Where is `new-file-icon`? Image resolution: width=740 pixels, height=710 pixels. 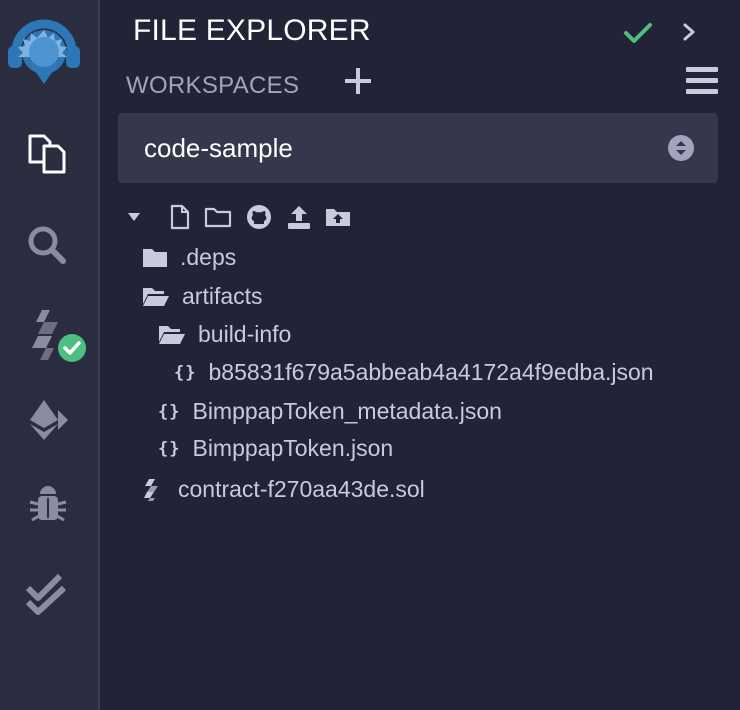
new-file-icon is located at coordinates (180, 217).